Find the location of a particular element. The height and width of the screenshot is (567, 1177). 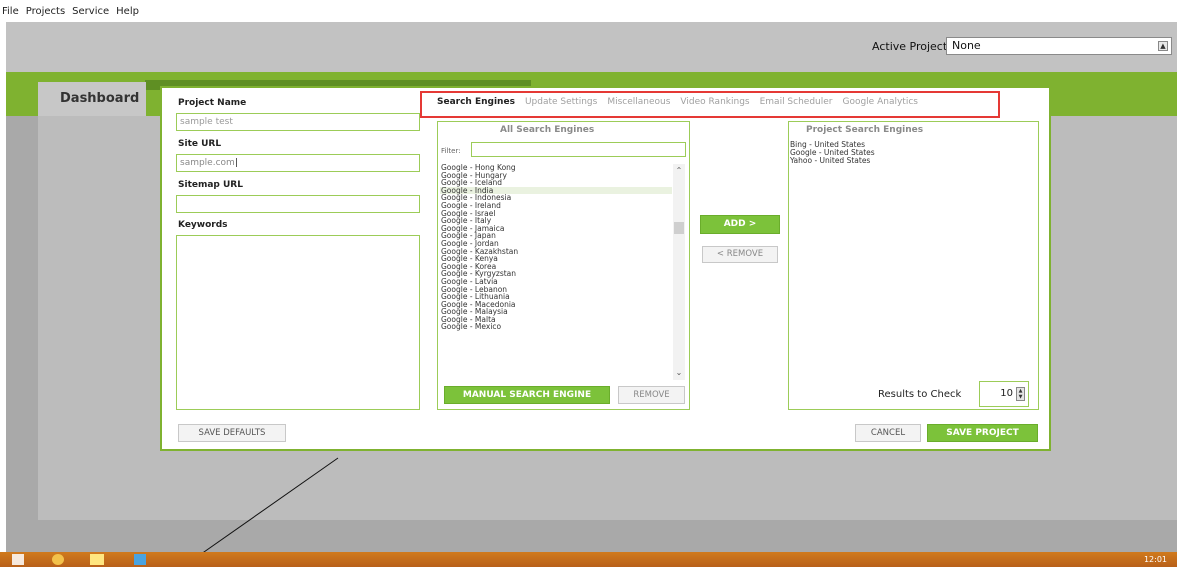

browser-icon is located at coordinates (58, 559).